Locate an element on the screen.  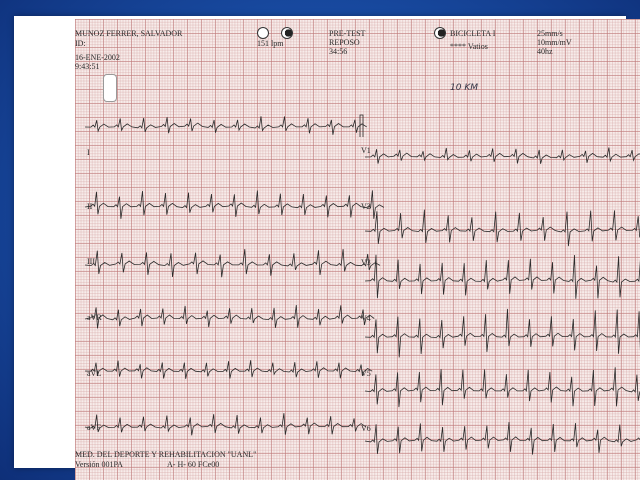
lead-label-v6: V6 is located at coordinates (366, 428).